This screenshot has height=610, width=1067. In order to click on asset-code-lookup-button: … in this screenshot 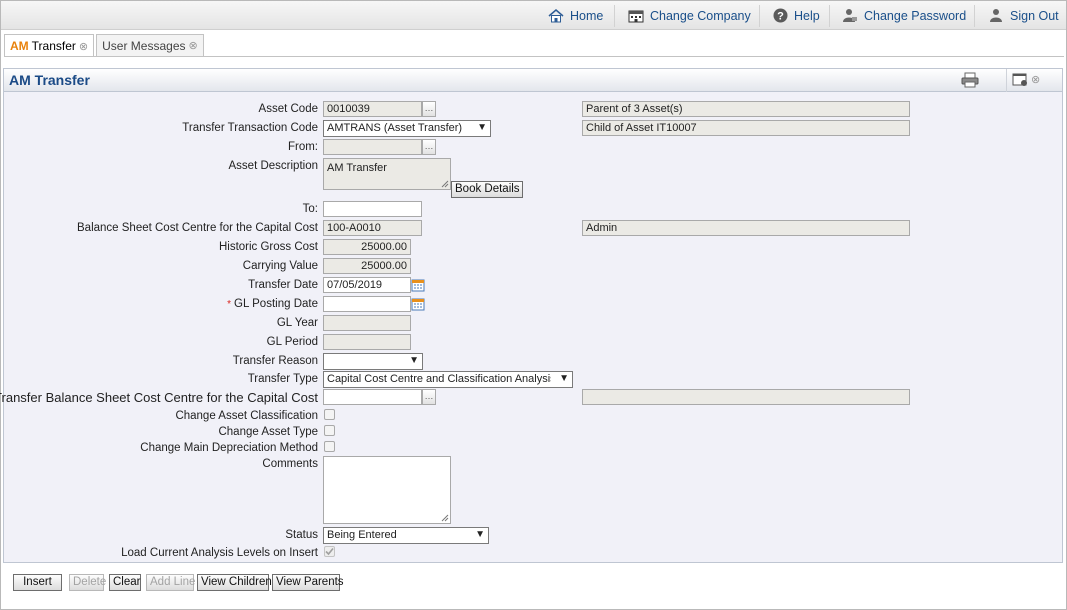, I will do `click(429, 109)`.